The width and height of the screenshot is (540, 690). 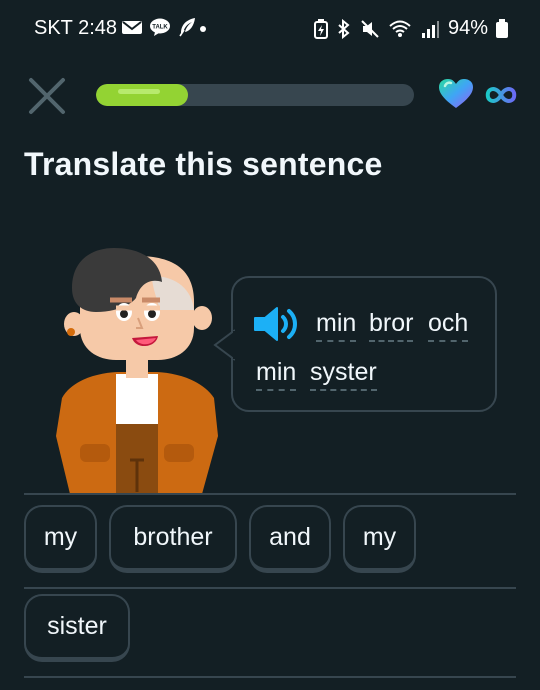 I want to click on signal-icon, so click(x=430, y=29).